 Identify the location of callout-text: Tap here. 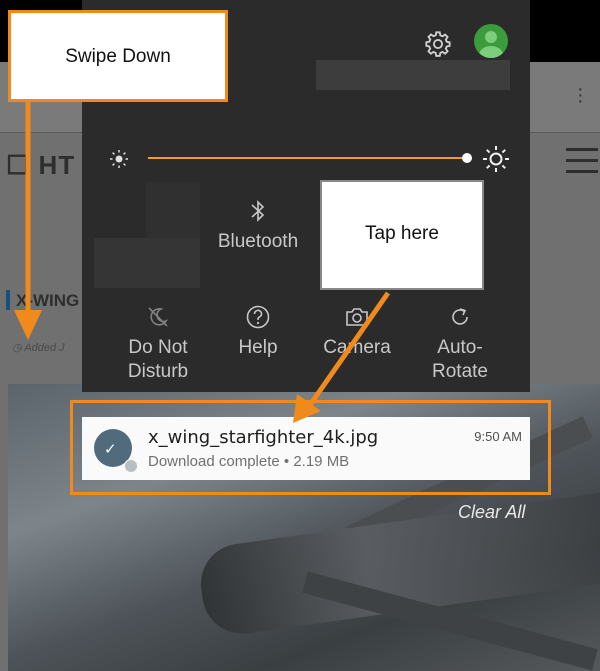
(402, 233).